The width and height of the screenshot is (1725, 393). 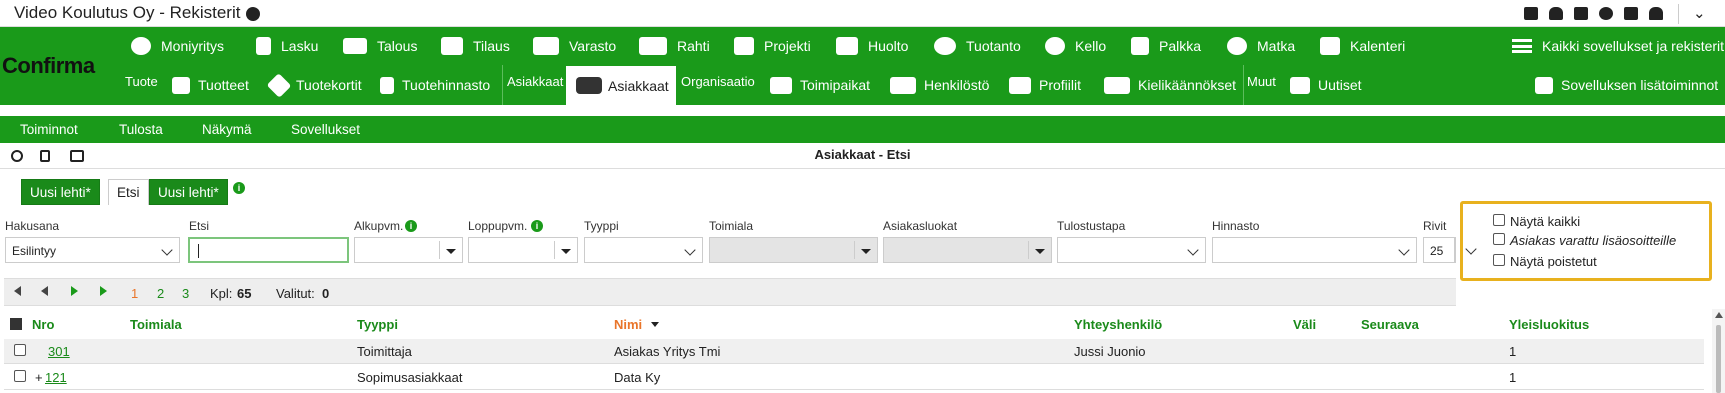 I want to click on row-nro: 121, so click(x=56, y=377).